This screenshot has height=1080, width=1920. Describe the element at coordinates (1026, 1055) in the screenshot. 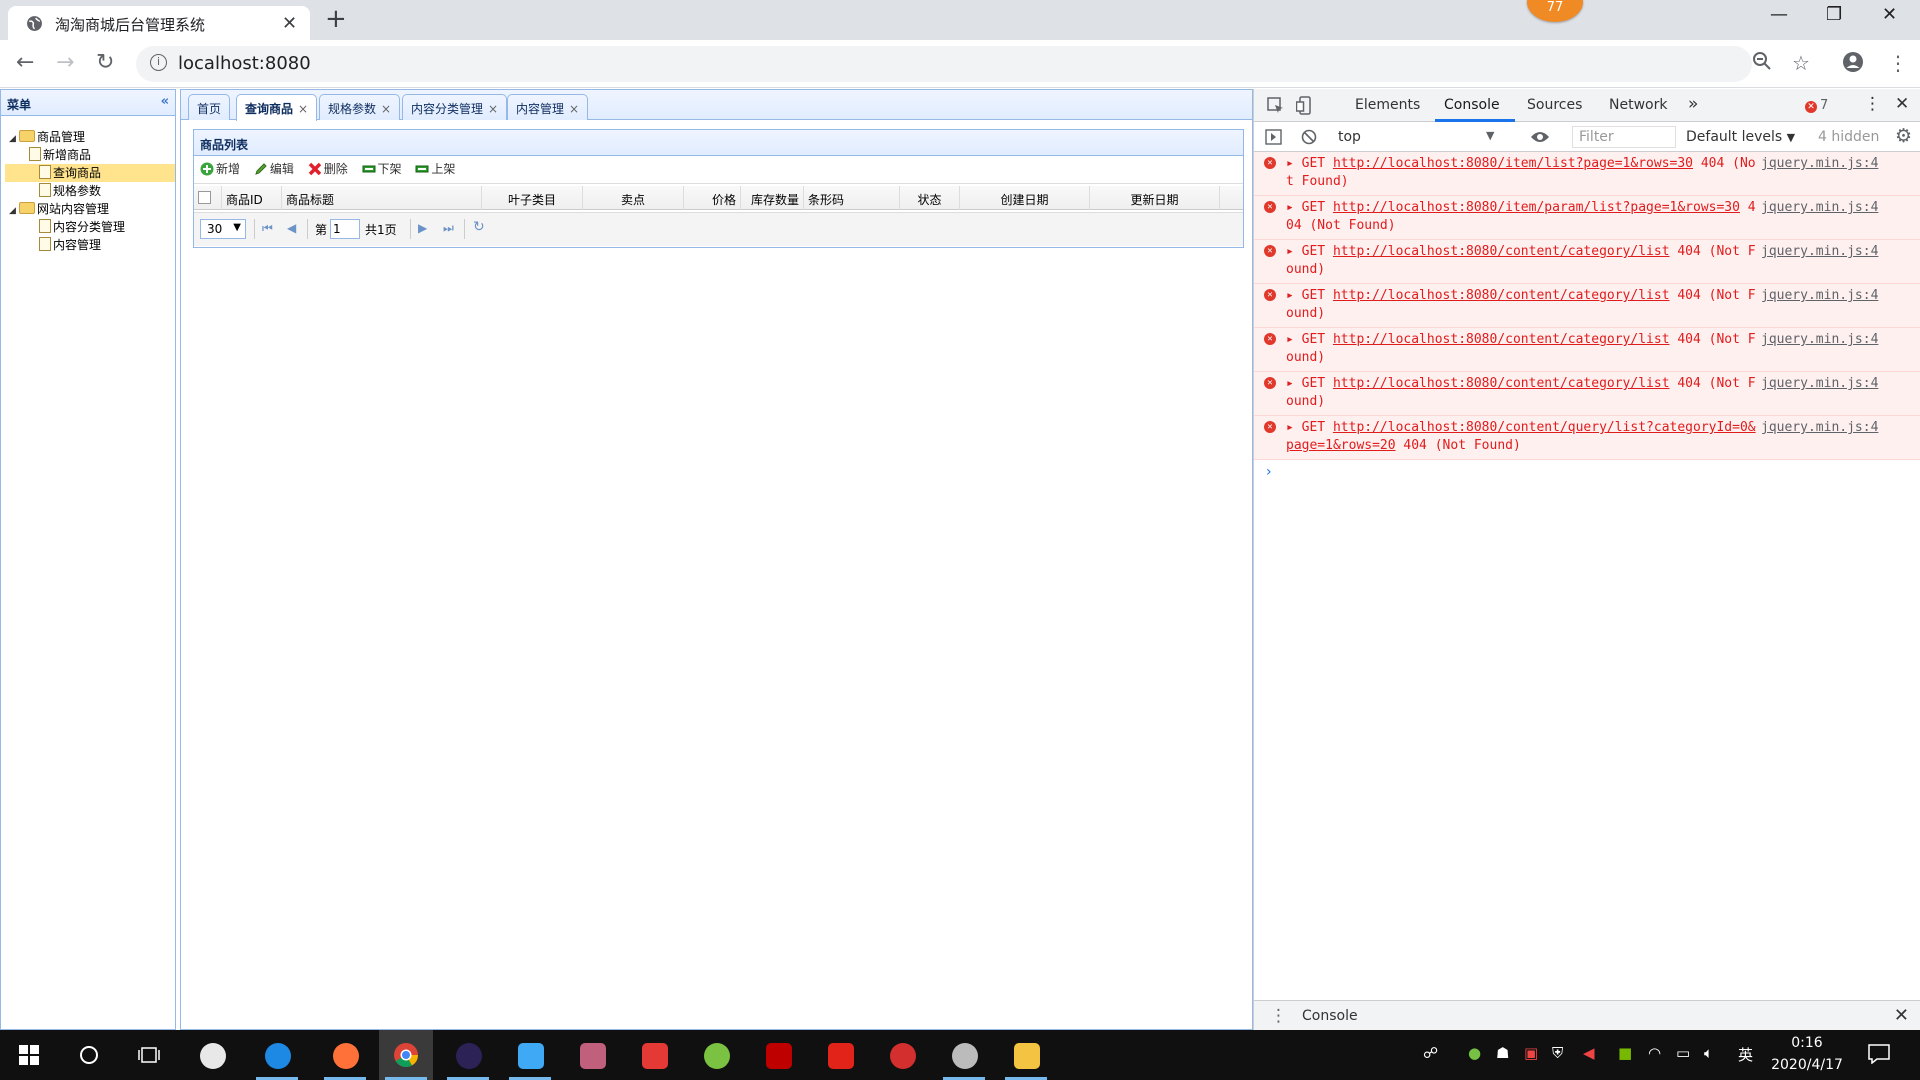

I see `file-explorer` at that location.